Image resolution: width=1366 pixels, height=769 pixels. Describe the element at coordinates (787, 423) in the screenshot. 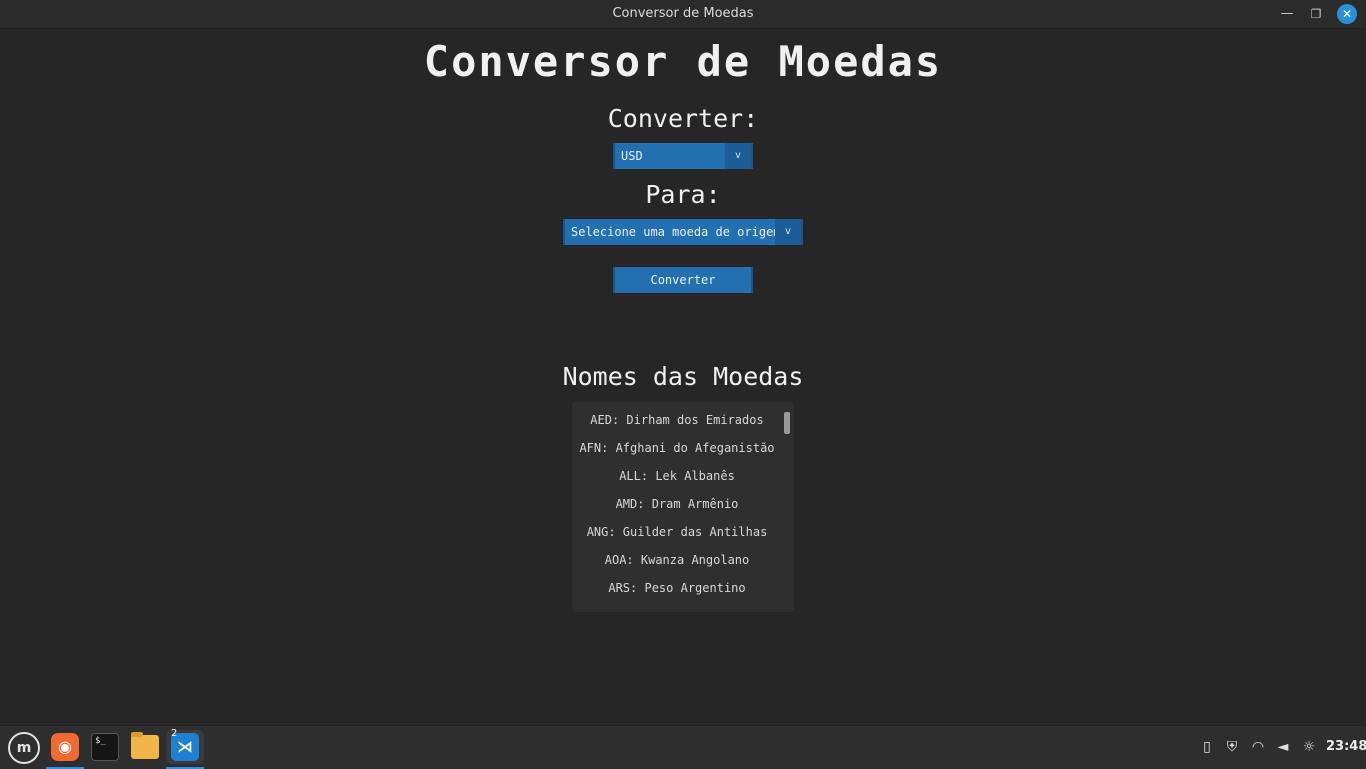

I see `scrollbar-thumb` at that location.